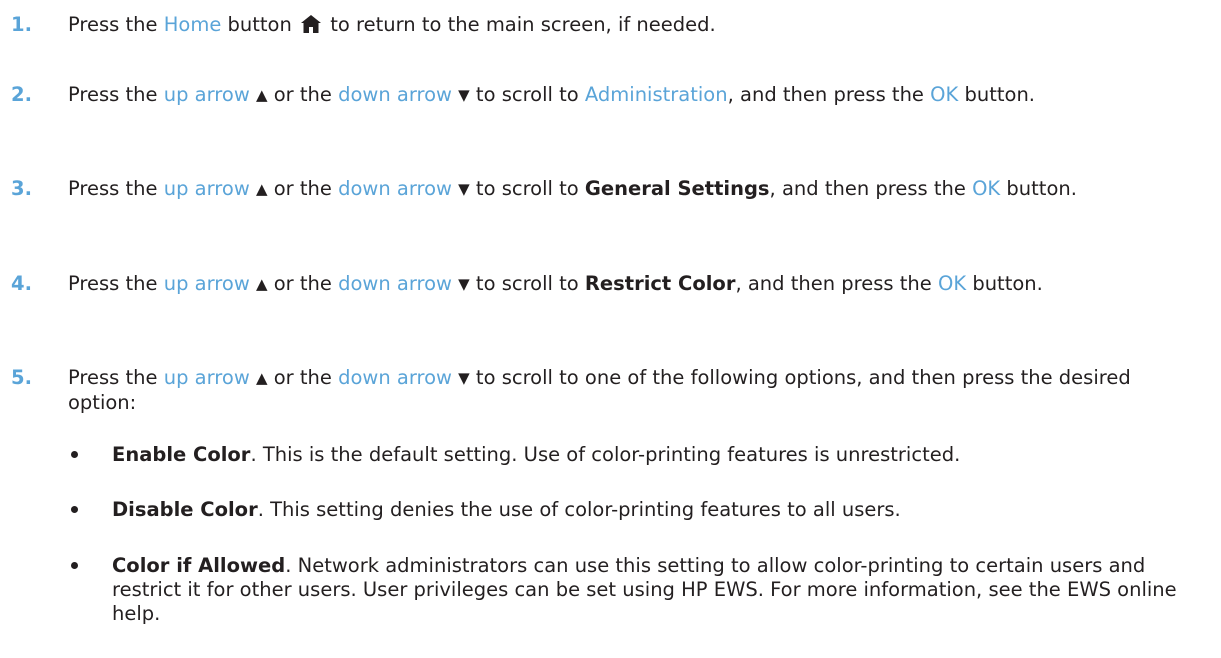 The image size is (1221, 658). Describe the element at coordinates (181, 454) in the screenshot. I see `option-name: Enable Color` at that location.